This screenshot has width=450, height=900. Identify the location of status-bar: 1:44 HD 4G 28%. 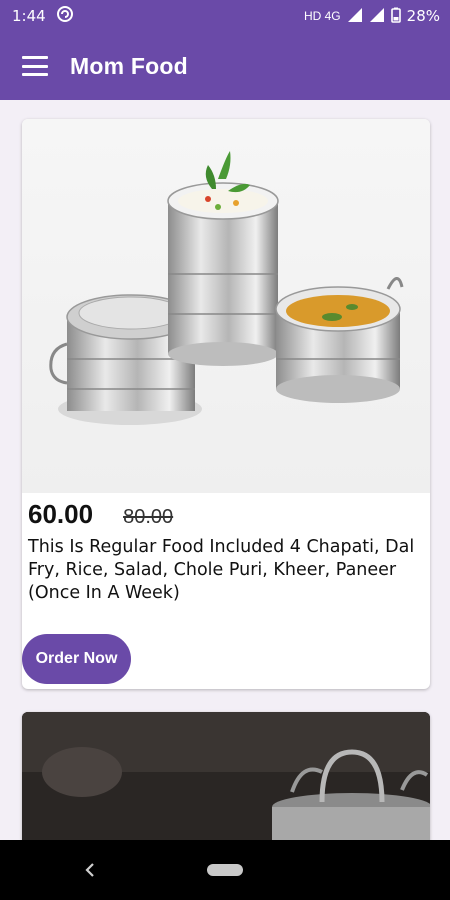
(225, 16).